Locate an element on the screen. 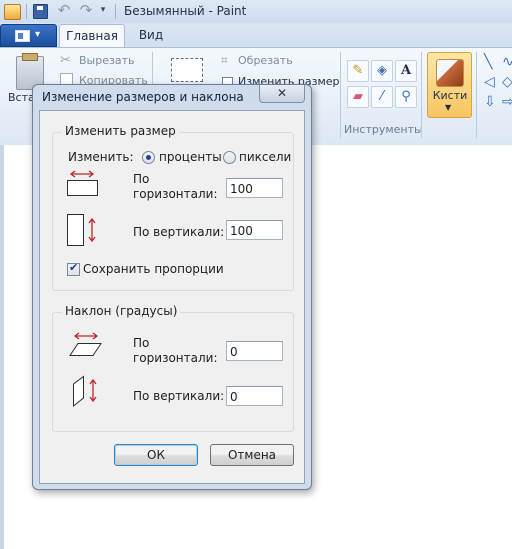 The width and height of the screenshot is (512, 549). horizontal-skew-icon is located at coordinates (85, 344).